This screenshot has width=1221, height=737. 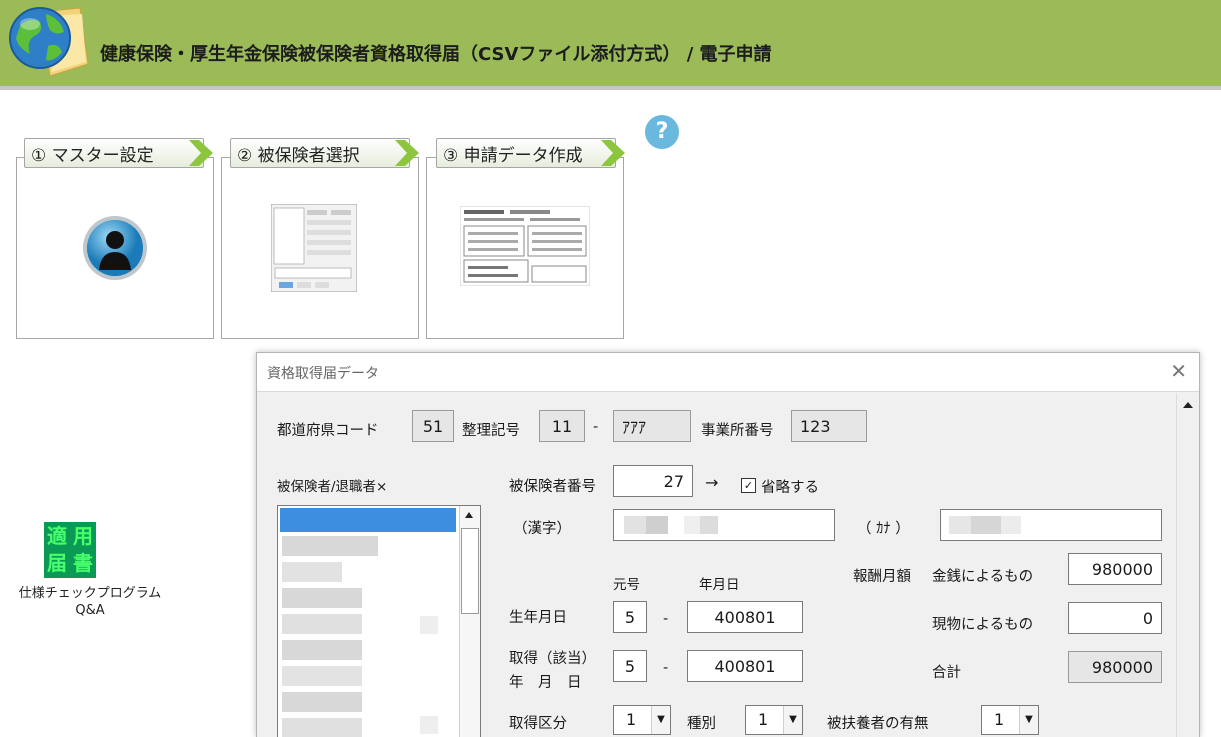 What do you see at coordinates (666, 619) in the screenshot?
I see `birth-dash: -` at bounding box center [666, 619].